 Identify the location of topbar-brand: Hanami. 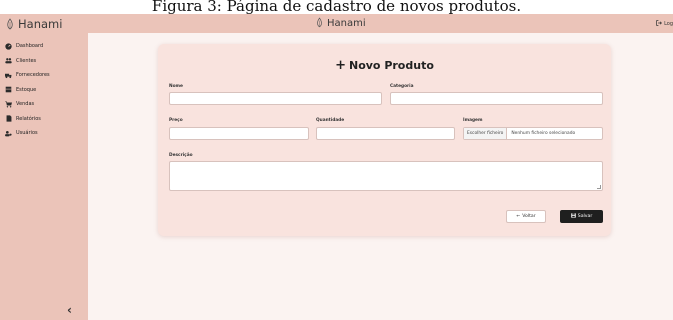
(341, 23).